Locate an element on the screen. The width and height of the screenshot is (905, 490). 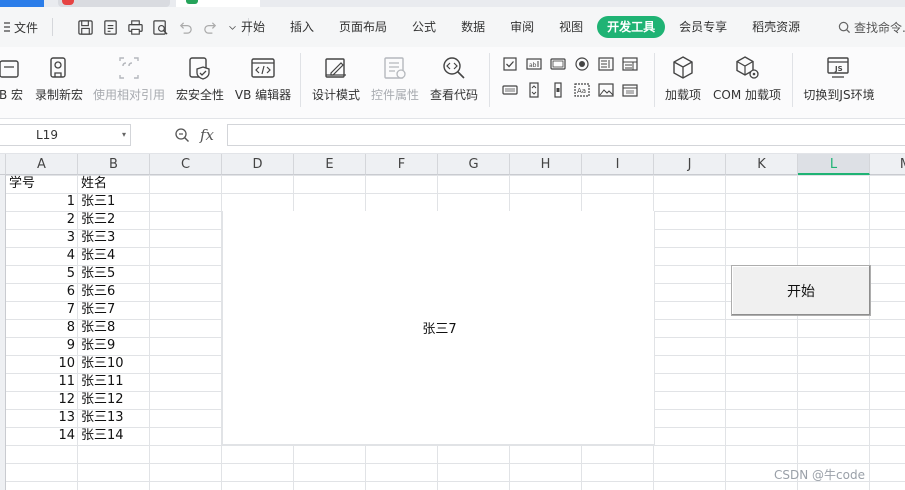
cell-student-id: 4 is located at coordinates (40, 256).